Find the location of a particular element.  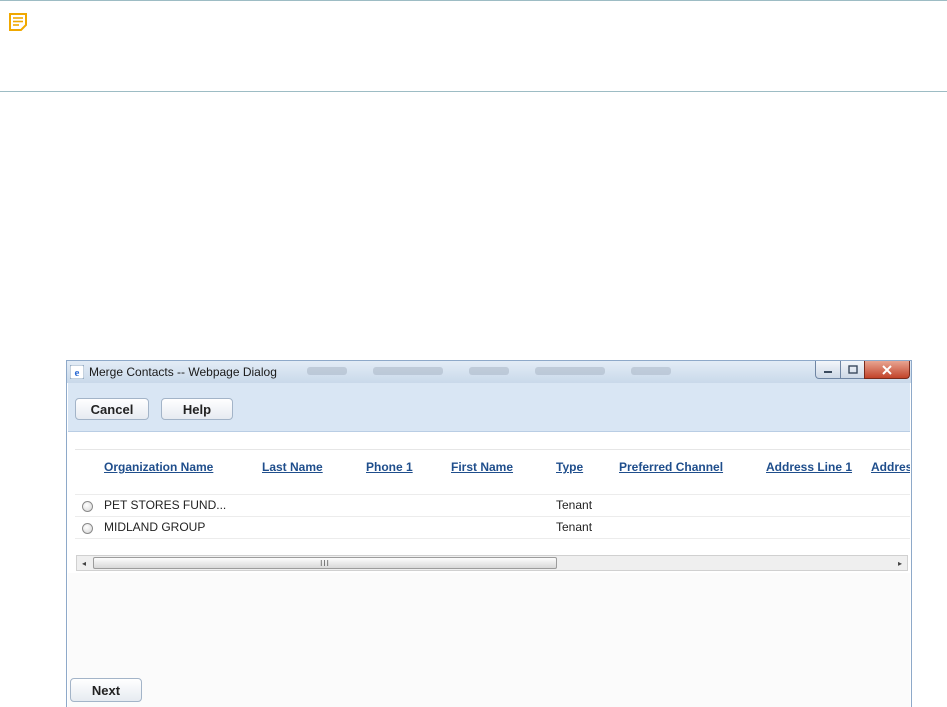

close-button is located at coordinates (887, 370).